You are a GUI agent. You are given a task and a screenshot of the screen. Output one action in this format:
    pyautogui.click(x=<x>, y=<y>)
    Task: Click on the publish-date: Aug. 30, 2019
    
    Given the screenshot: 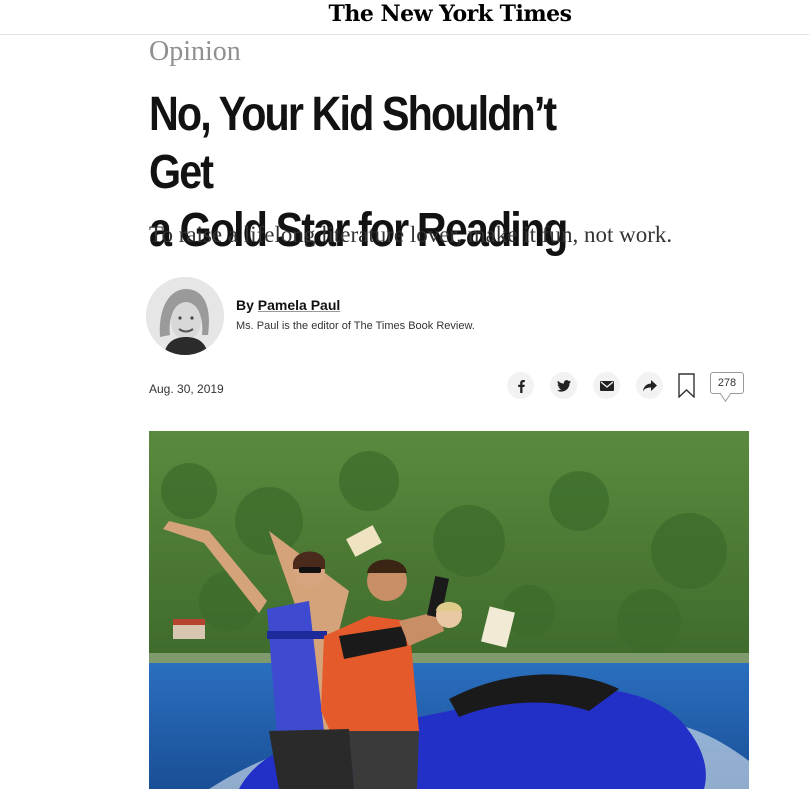 What is the action you would take?
    pyautogui.click(x=186, y=389)
    